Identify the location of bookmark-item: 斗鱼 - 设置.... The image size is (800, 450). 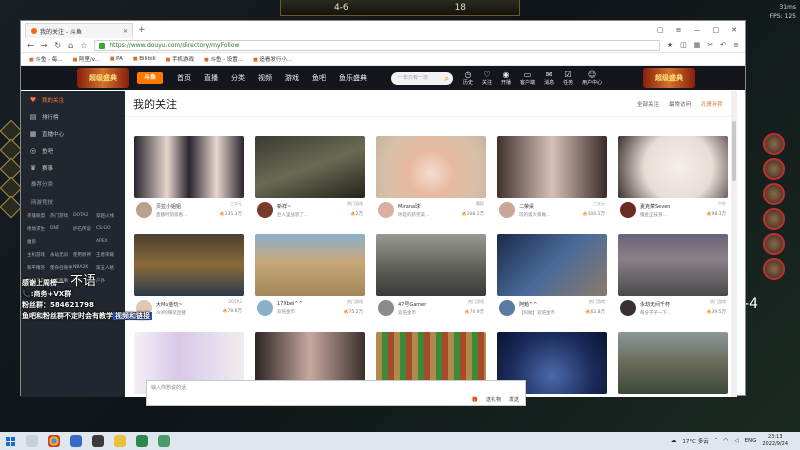
(223, 59).